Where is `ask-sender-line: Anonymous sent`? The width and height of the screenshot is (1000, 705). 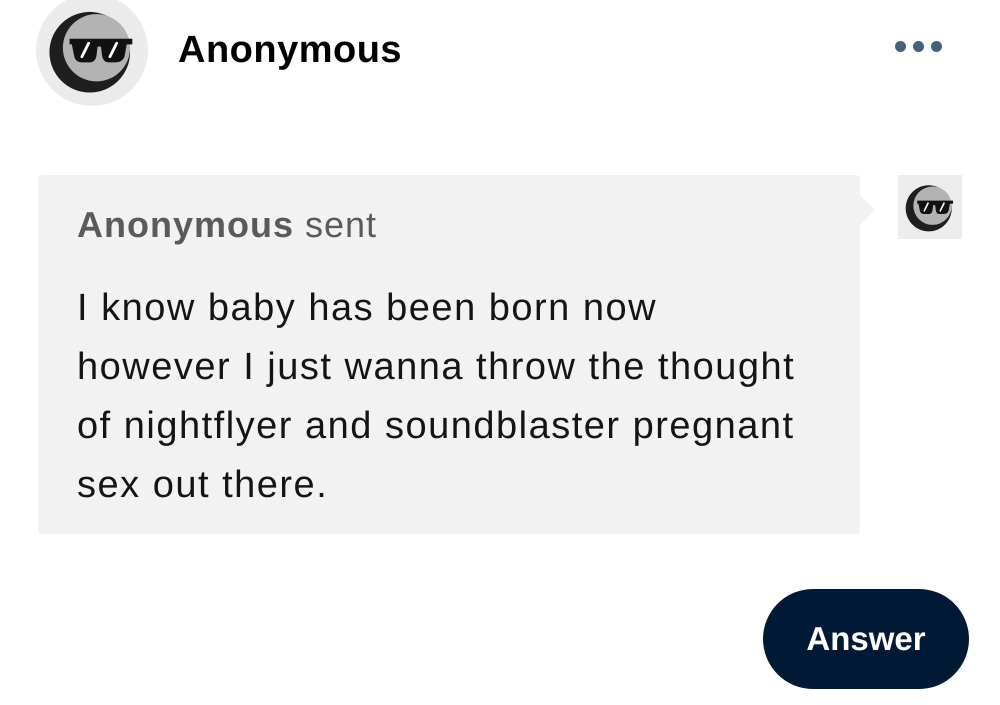 ask-sender-line: Anonymous sent is located at coordinates (227, 225).